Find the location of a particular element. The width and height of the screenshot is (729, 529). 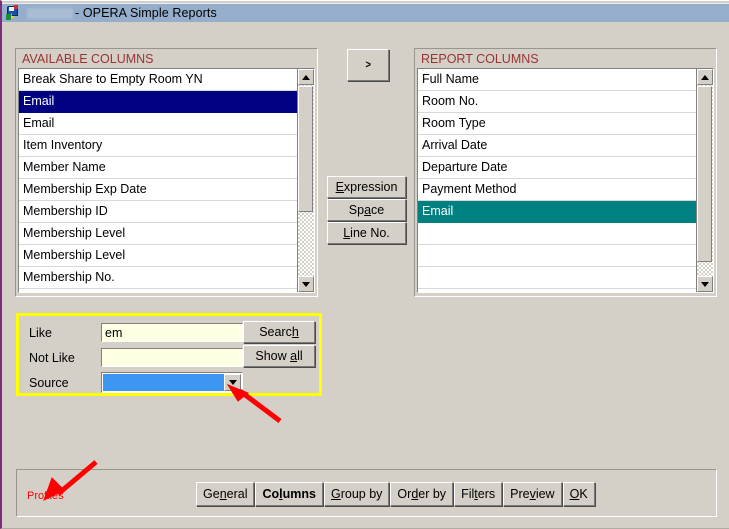

mnemonic: n is located at coordinates (223, 494).